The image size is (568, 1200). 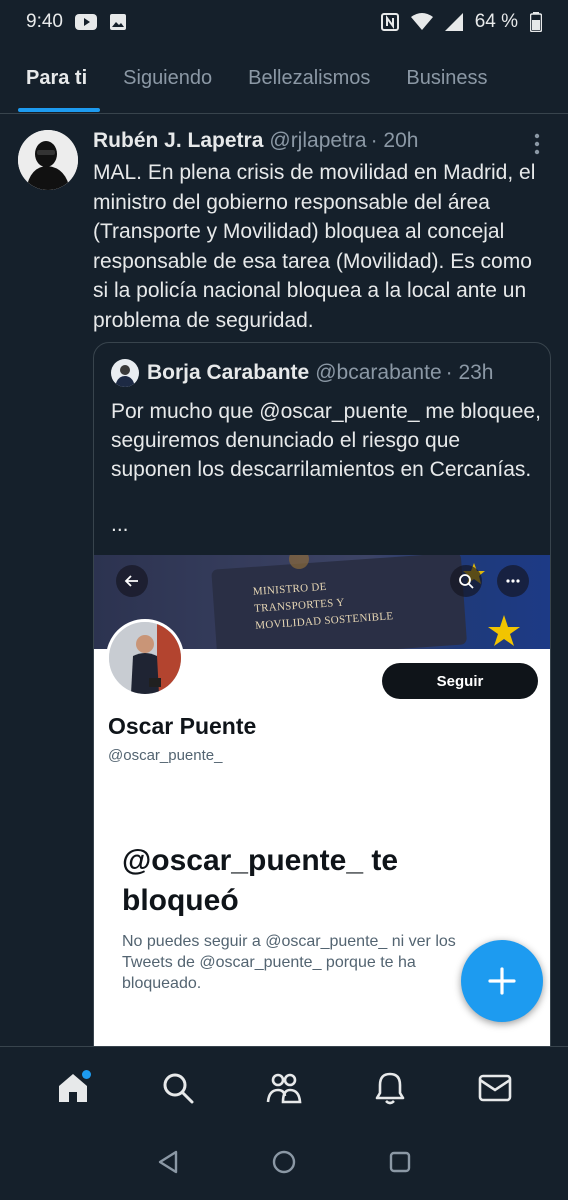 I want to click on gallery-icon, so click(x=118, y=22).